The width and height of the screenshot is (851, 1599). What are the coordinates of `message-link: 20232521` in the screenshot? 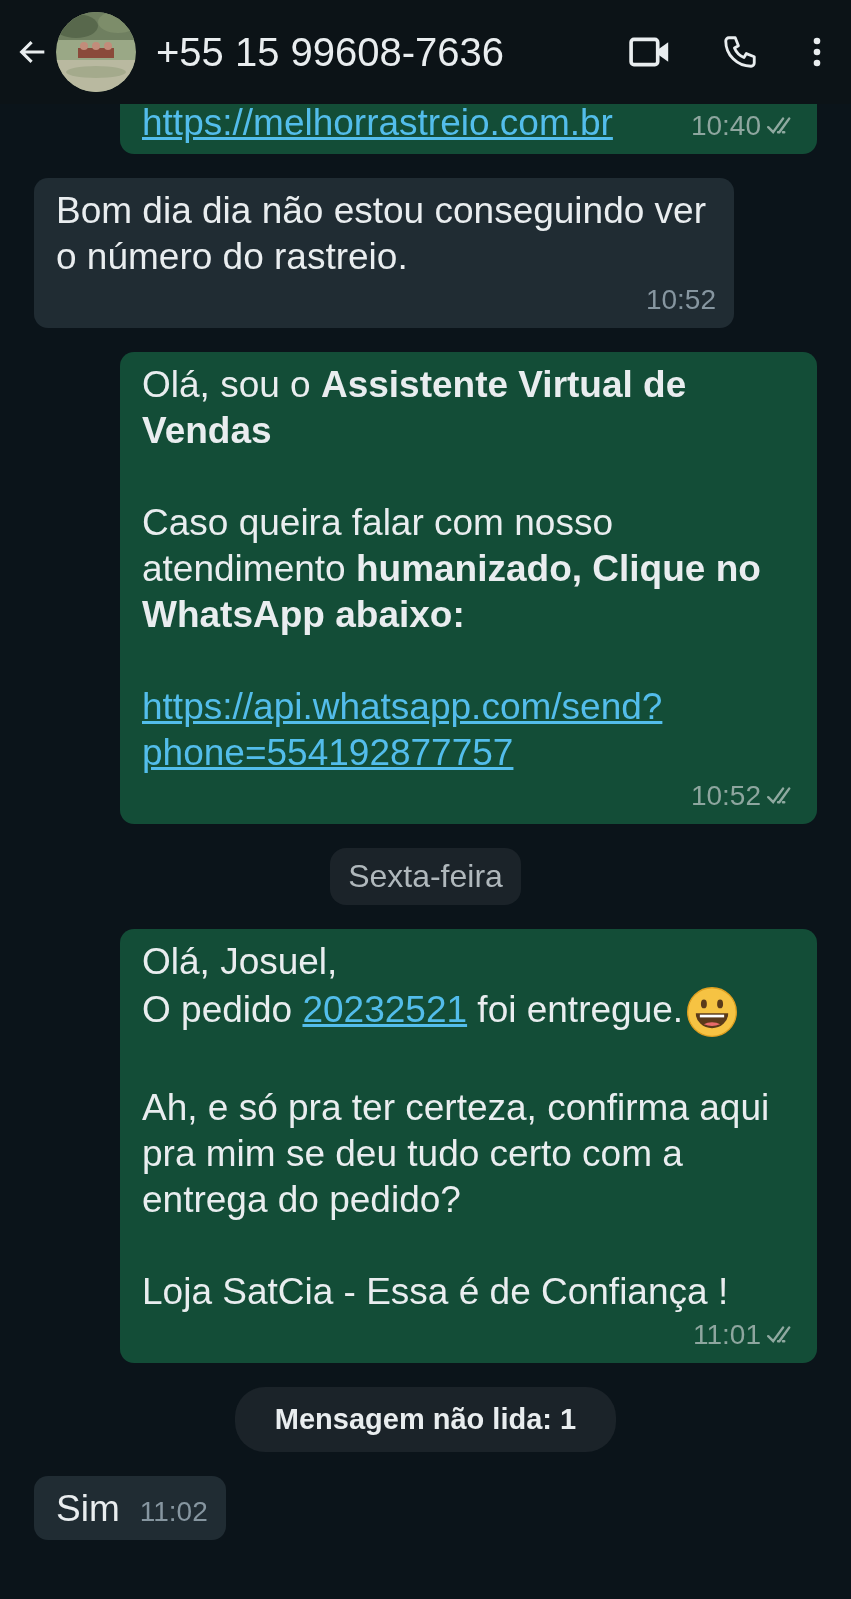 It's located at (385, 1009).